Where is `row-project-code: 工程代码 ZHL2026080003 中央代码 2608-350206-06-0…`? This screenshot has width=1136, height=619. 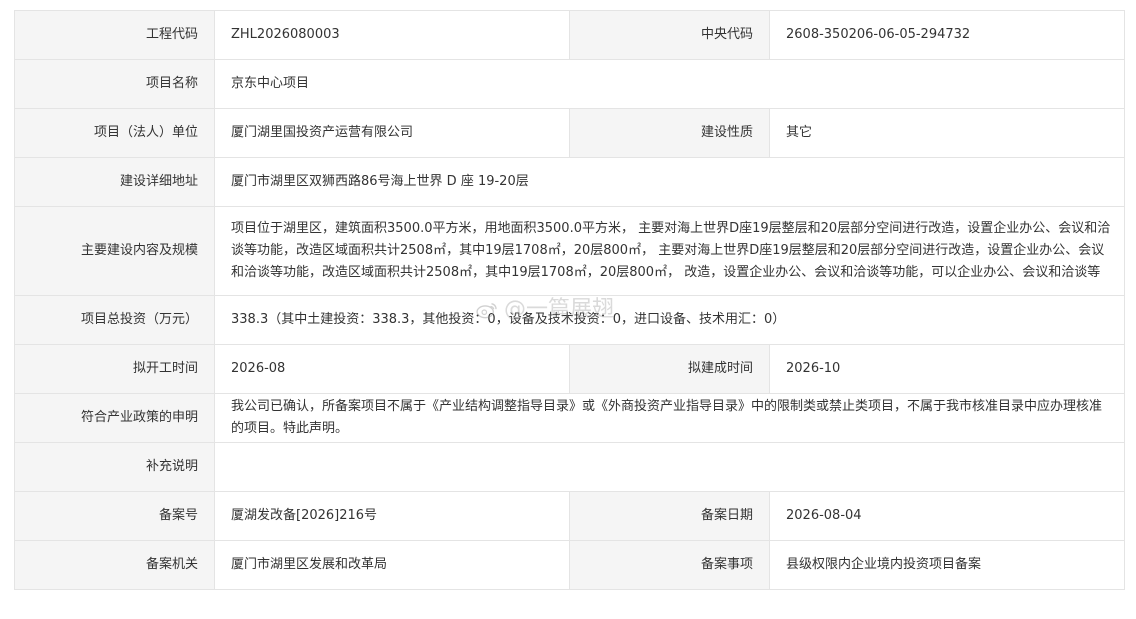
row-project-code: 工程代码 ZHL2026080003 中央代码 2608-350206-06-0… is located at coordinates (569, 35).